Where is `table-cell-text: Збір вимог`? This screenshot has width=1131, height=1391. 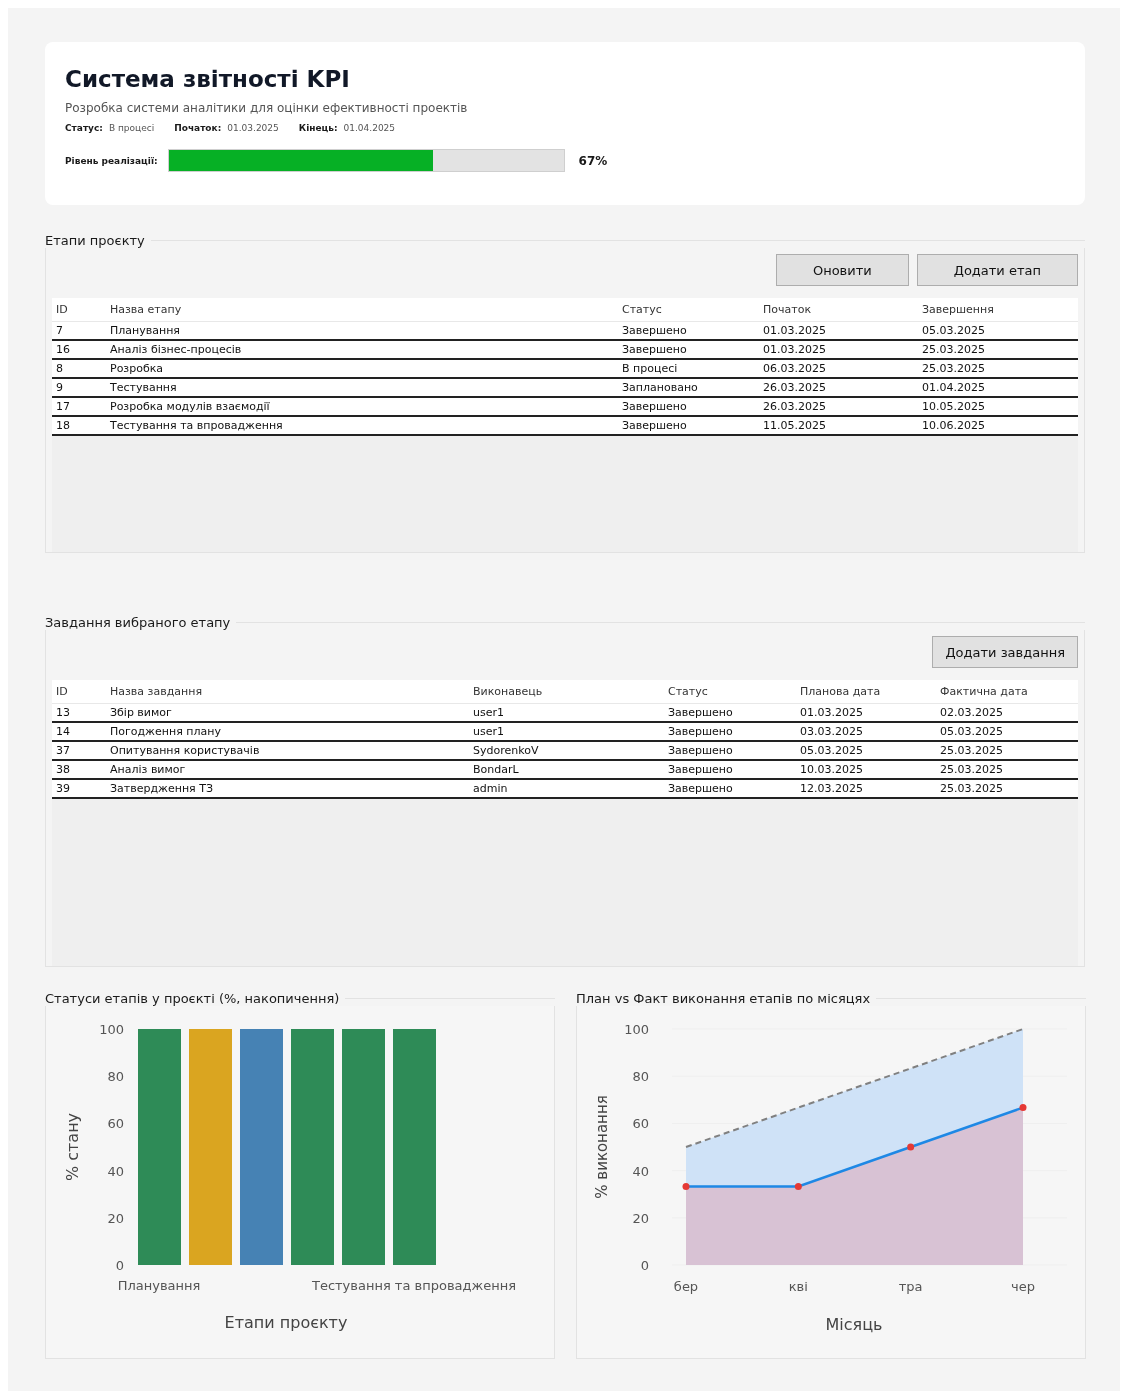
table-cell-text: Збір вимог is located at coordinates (141, 712).